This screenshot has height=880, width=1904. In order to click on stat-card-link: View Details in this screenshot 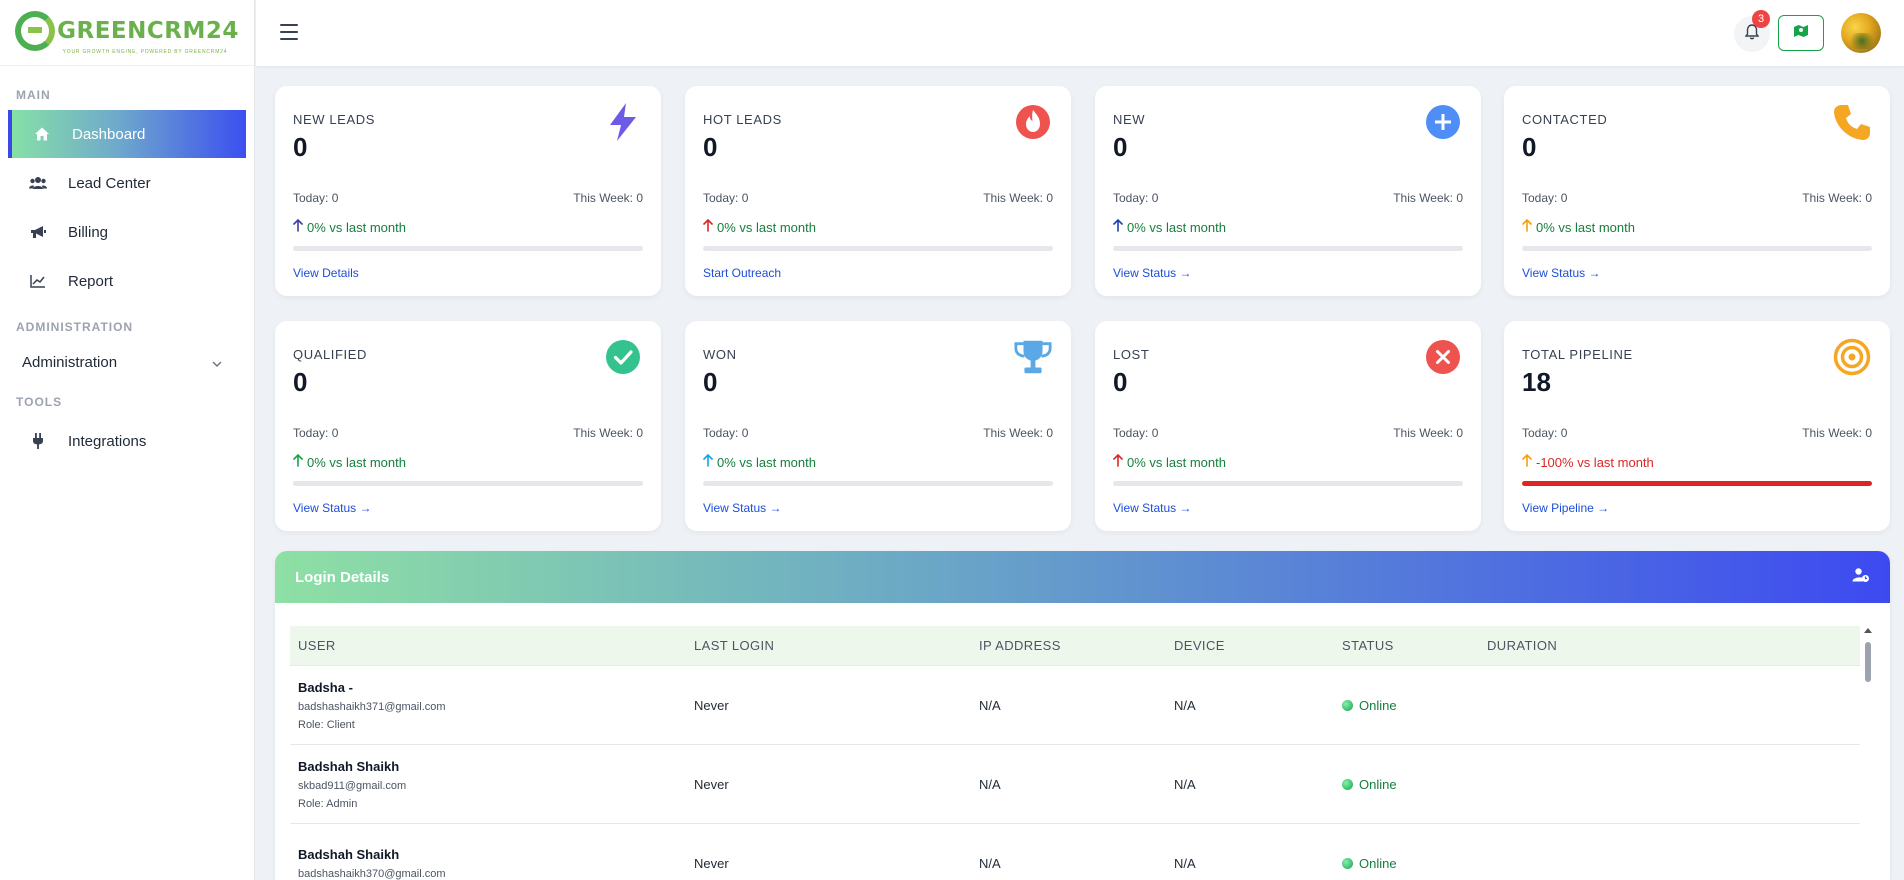, I will do `click(326, 273)`.